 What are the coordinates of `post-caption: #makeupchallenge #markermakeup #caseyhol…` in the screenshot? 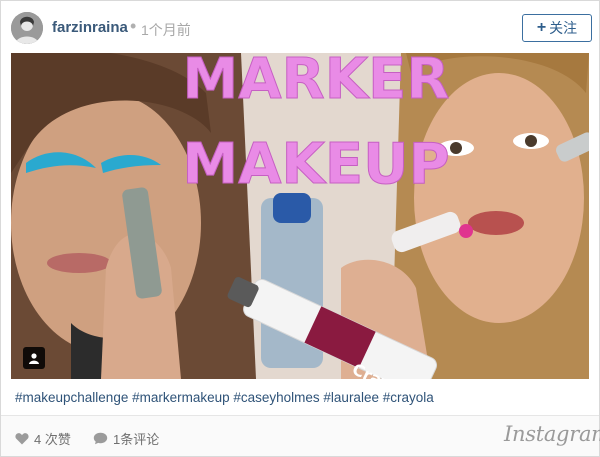 It's located at (224, 397).